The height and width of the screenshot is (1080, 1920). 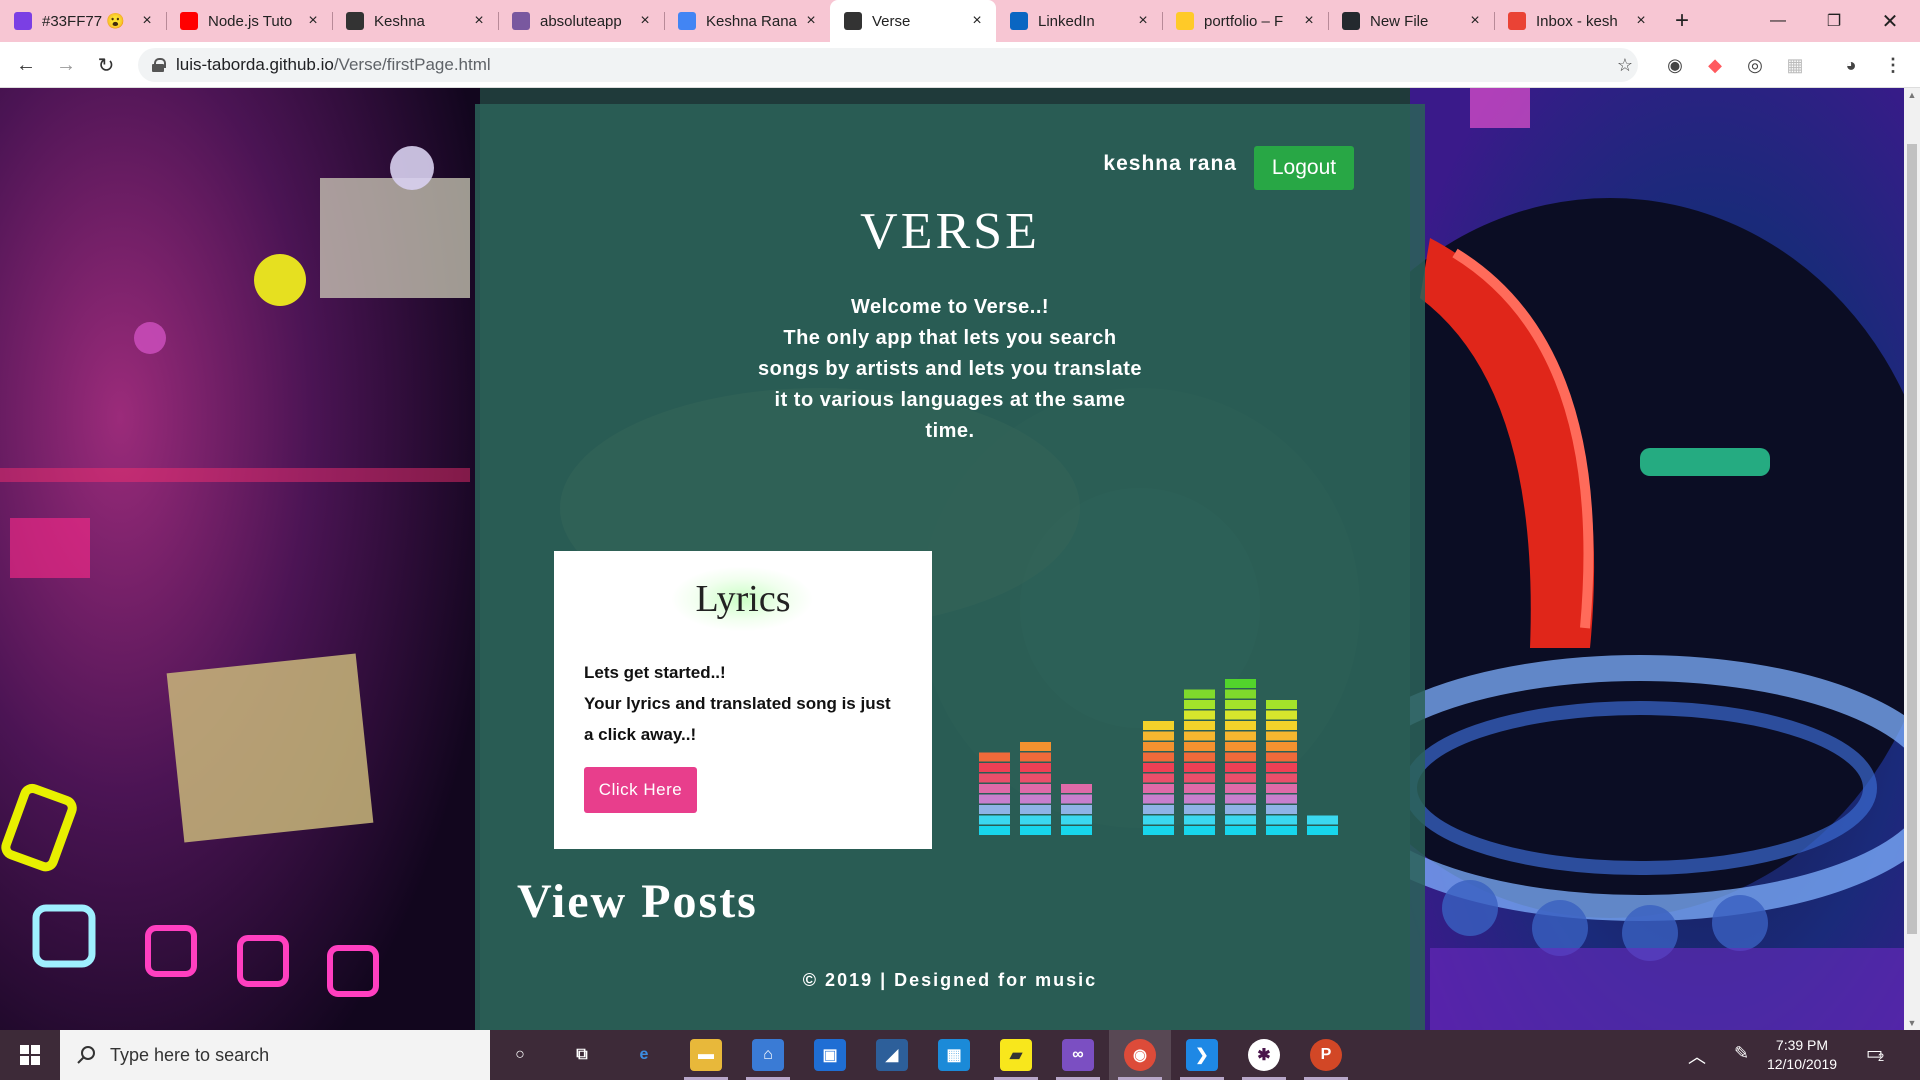 I want to click on card-line: Your lyrics and translated song is just, so click(x=737, y=703).